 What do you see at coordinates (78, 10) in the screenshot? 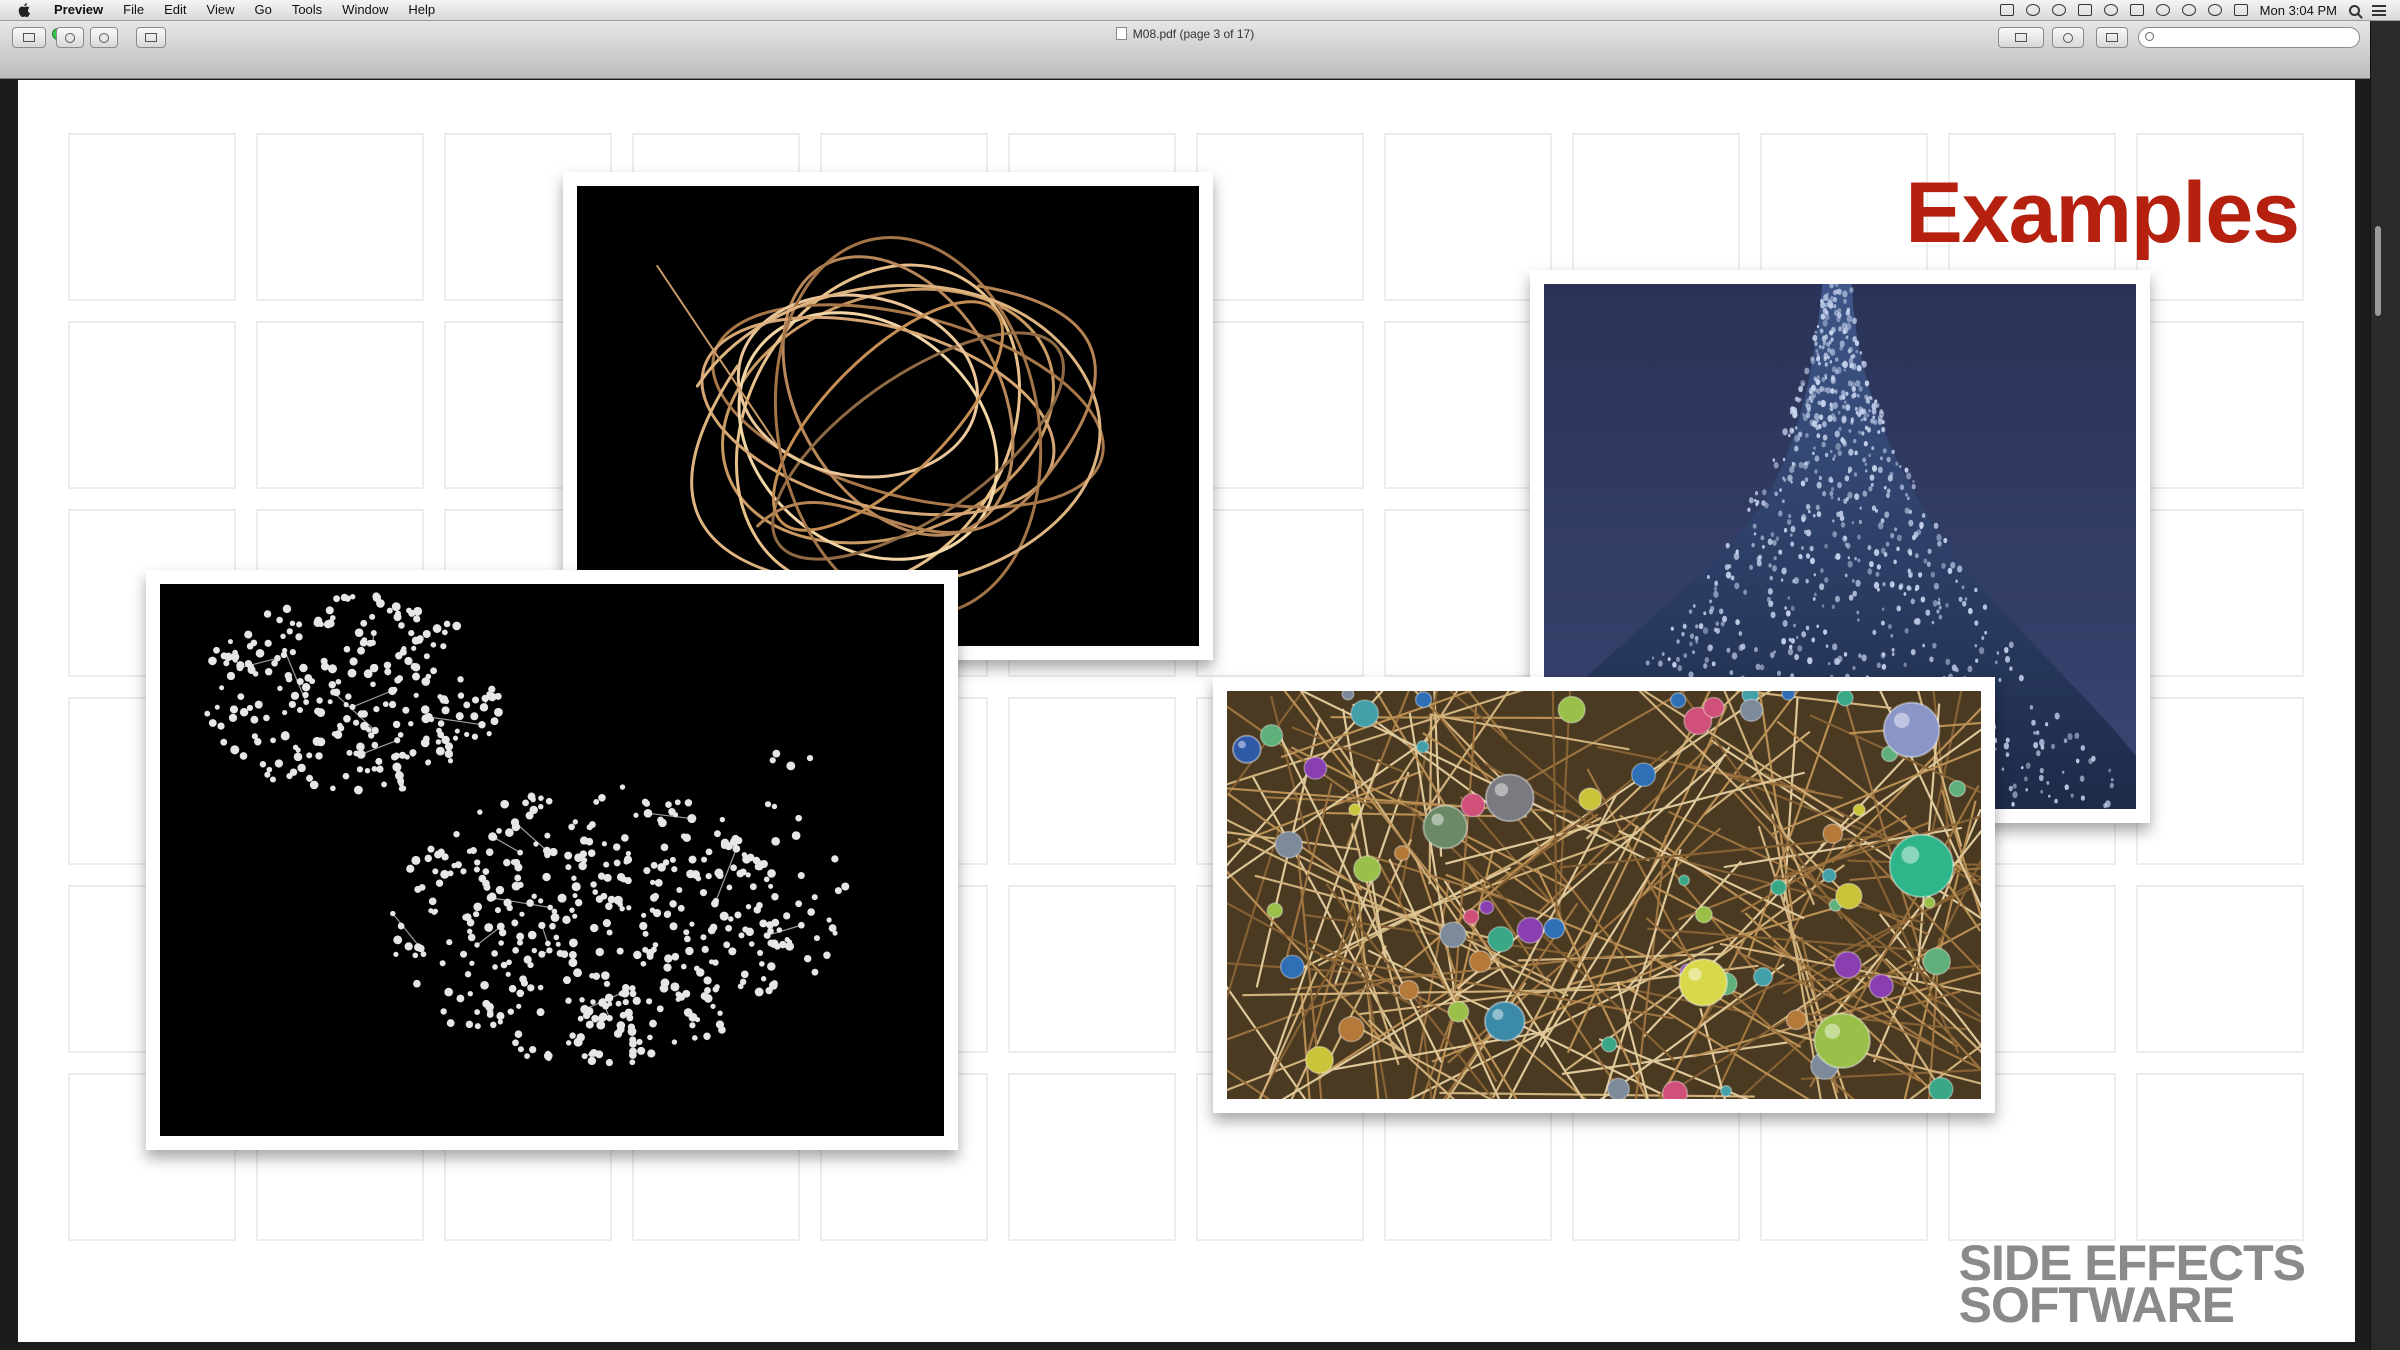
I see `menu-app-name: Preview` at bounding box center [78, 10].